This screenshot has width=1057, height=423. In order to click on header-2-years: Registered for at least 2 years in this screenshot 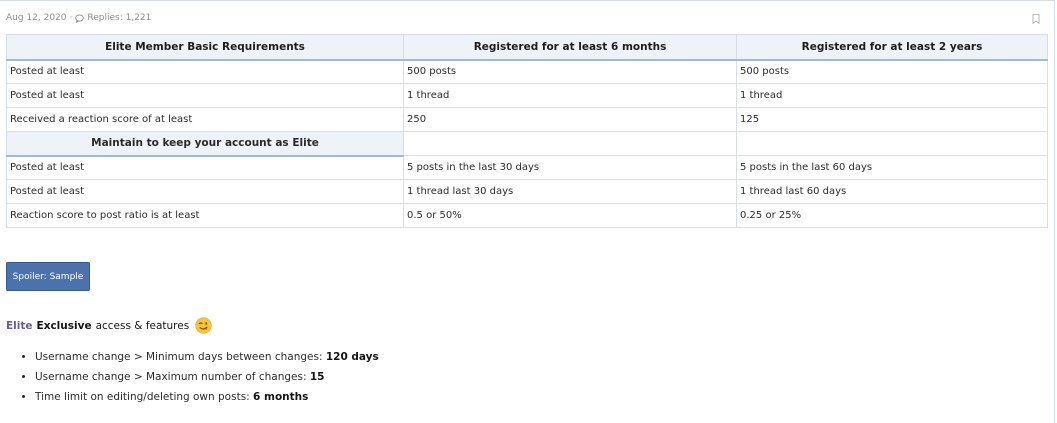, I will do `click(892, 47)`.